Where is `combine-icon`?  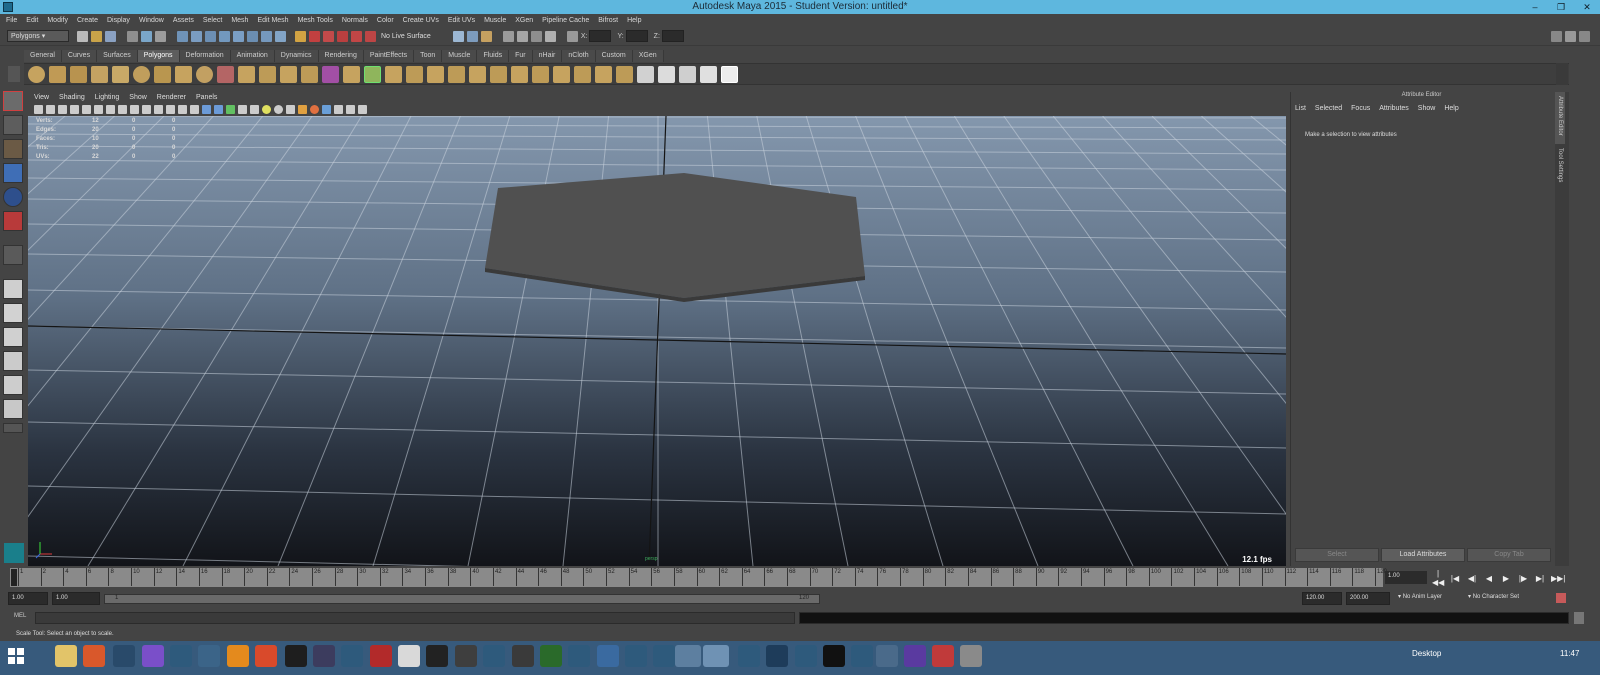 combine-icon is located at coordinates (246, 74).